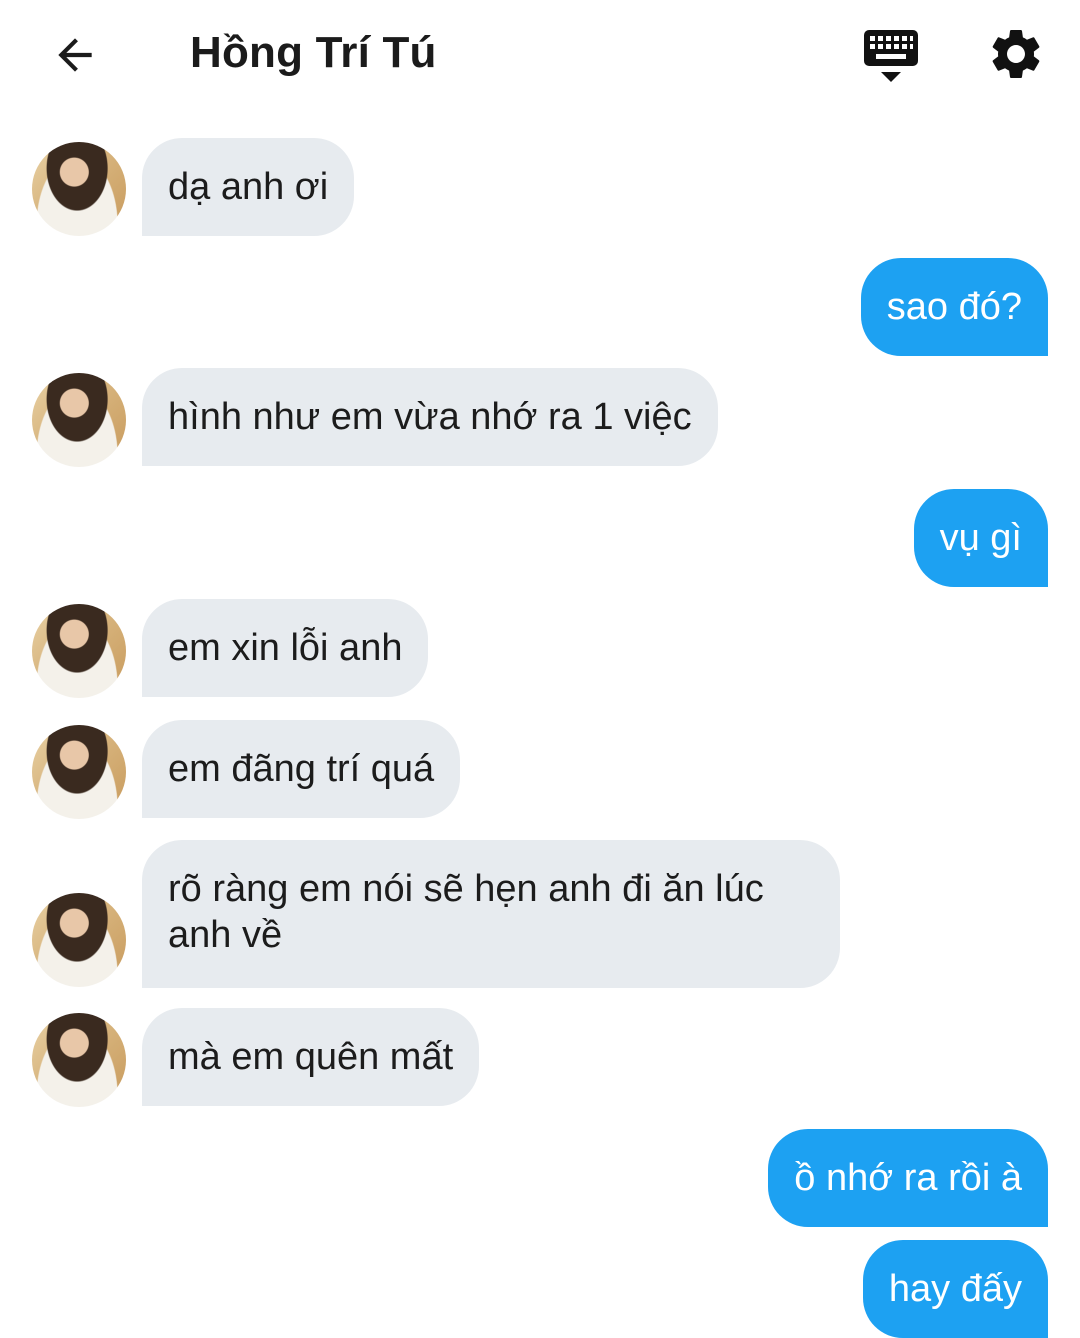  What do you see at coordinates (248, 187) in the screenshot?
I see `incoming-message: dạ anh ơi` at bounding box center [248, 187].